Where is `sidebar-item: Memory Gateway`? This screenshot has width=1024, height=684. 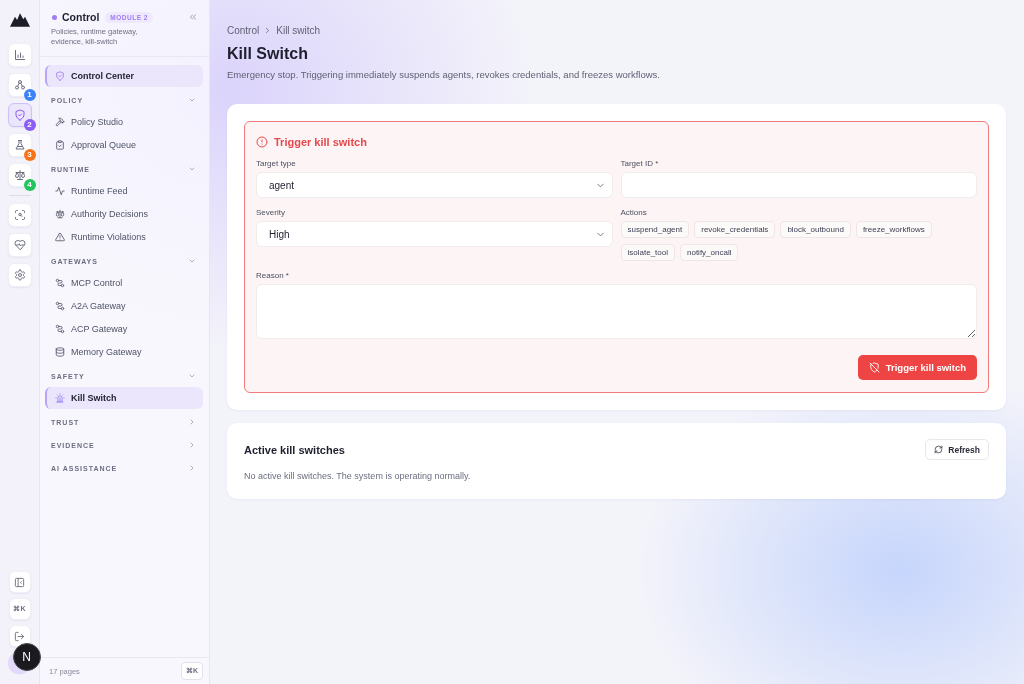
sidebar-item: Memory Gateway is located at coordinates (124, 352).